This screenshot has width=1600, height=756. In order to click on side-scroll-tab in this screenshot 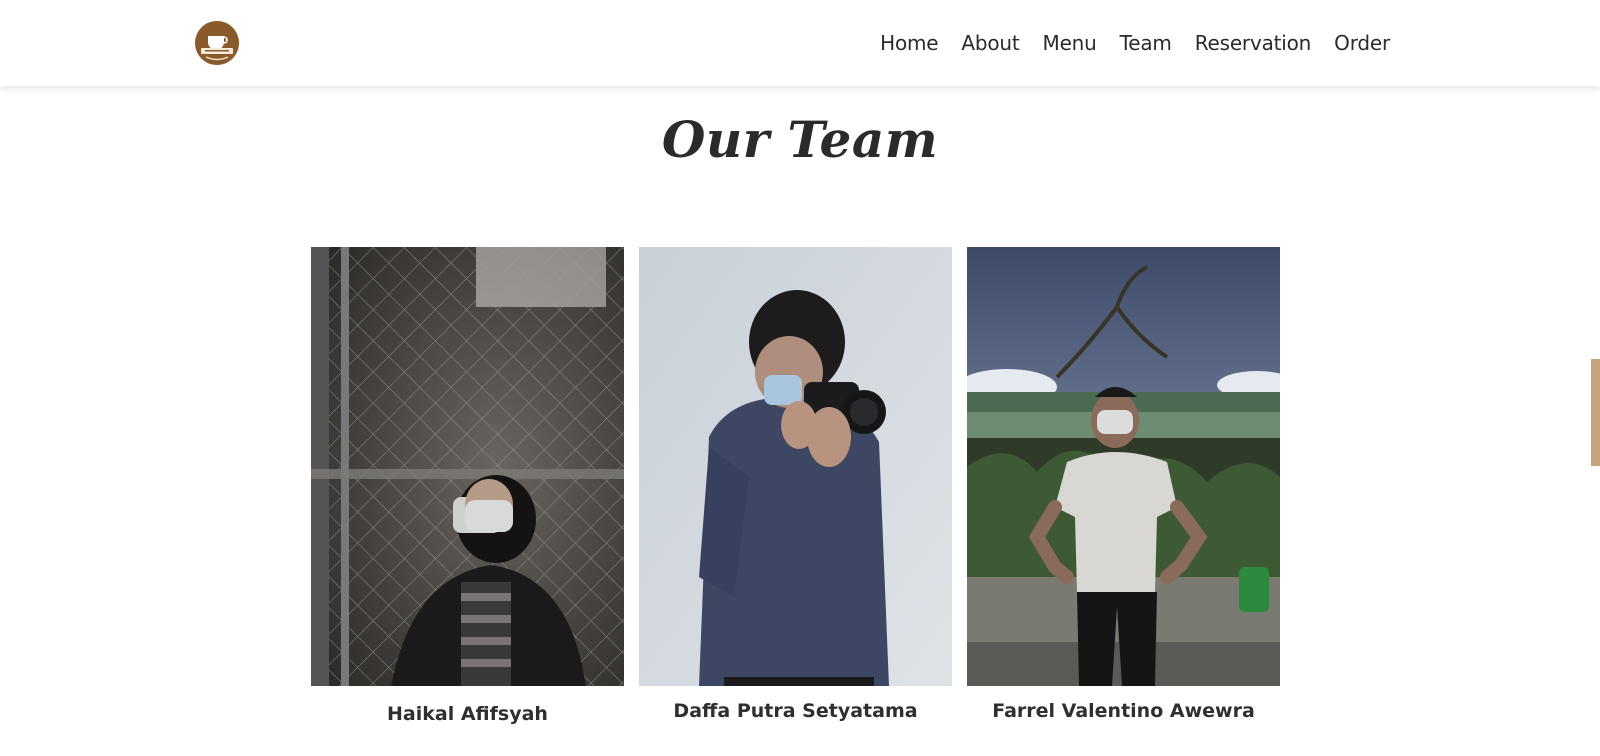, I will do `click(1595, 412)`.